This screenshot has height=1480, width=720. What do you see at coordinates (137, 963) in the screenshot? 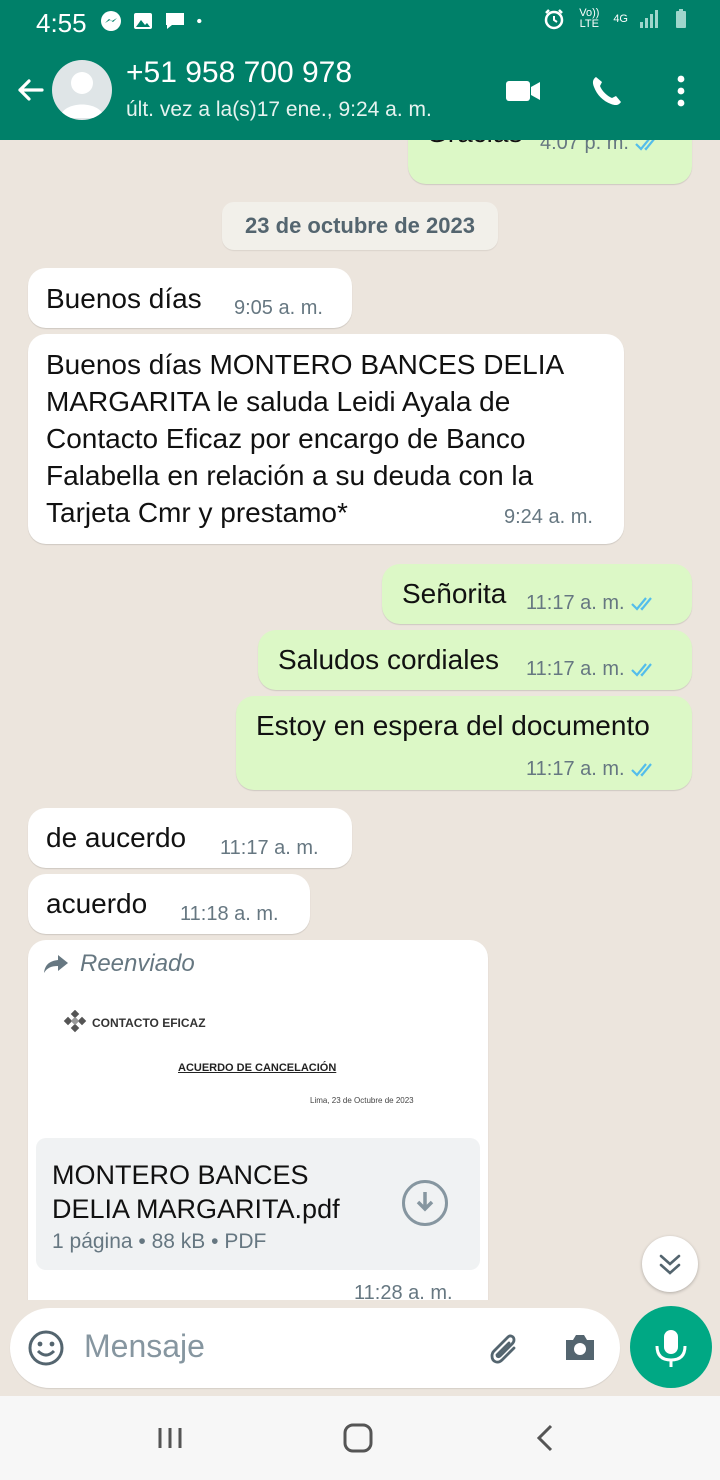
I see `forwarded-text: Reenviado` at bounding box center [137, 963].